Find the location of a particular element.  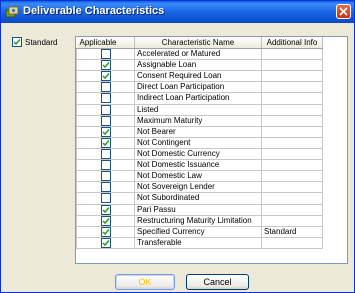

characteristic-name-cell: Transferable is located at coordinates (198, 242).